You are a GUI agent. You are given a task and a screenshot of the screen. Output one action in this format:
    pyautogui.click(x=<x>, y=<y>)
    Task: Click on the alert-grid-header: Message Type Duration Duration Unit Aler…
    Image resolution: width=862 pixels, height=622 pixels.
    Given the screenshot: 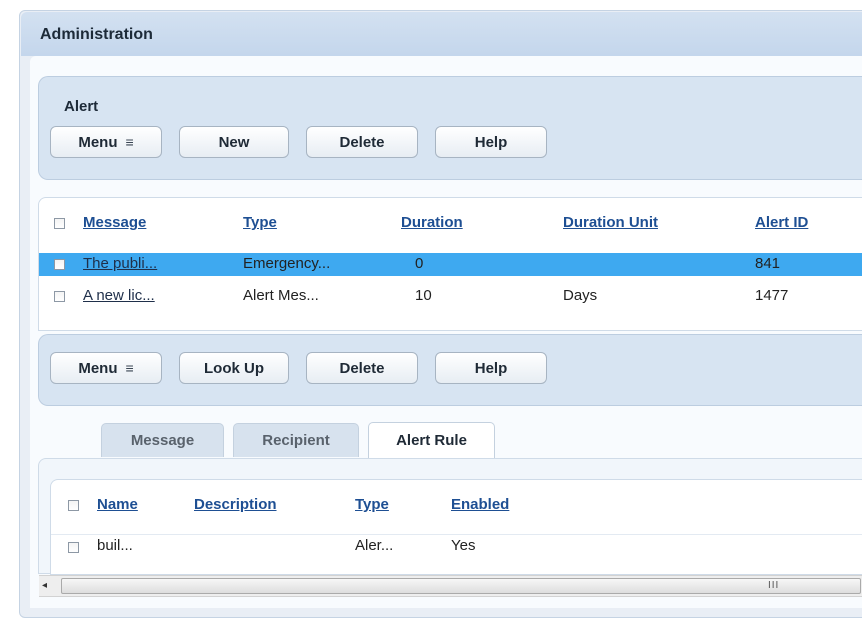 What is the action you would take?
    pyautogui.click(x=450, y=222)
    